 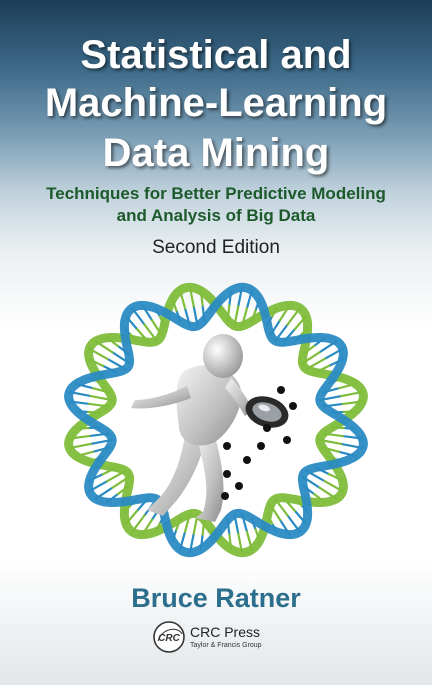 I want to click on title-line-3: Data Mining, so click(x=216, y=153).